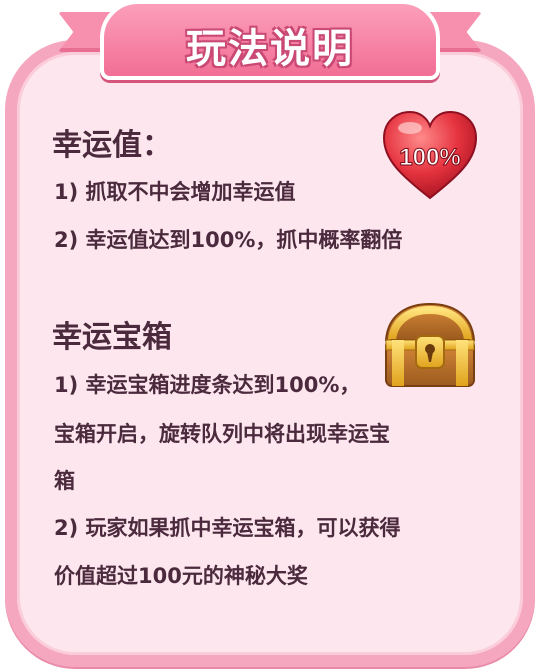 The height and width of the screenshot is (671, 540). Describe the element at coordinates (112, 337) in the screenshot. I see `section-heading-chest: 幸运宝箱` at that location.